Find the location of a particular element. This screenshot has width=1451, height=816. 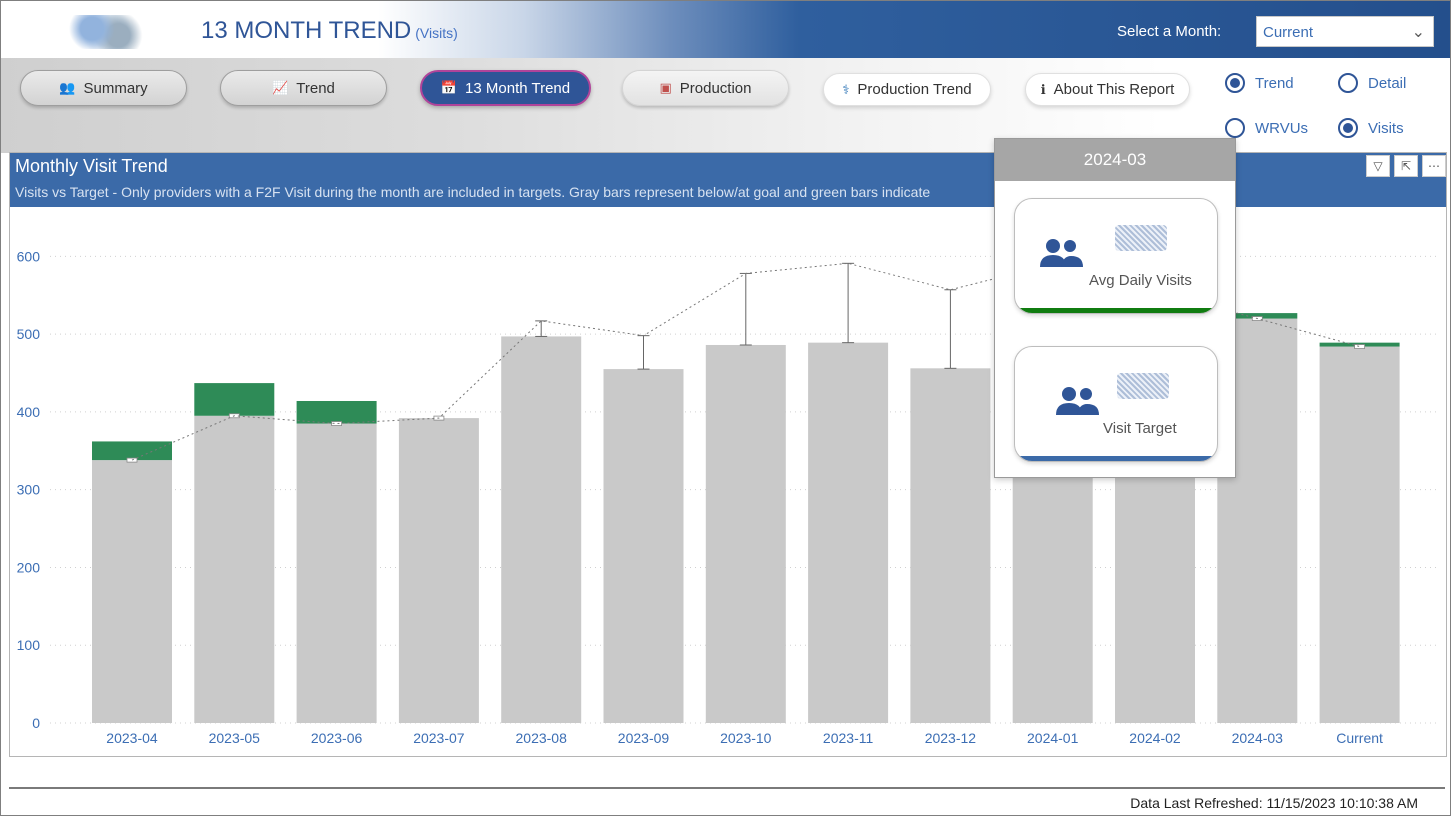

people-icon: 👥 is located at coordinates (67, 87).